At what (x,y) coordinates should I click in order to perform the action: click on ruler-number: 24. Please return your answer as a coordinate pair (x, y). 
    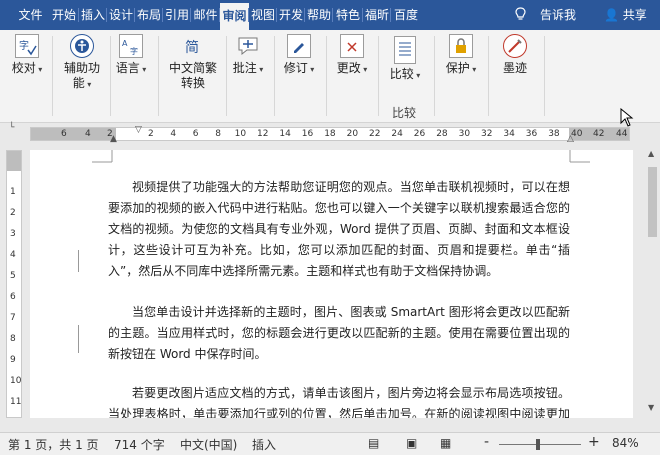
    Looking at the image, I should click on (397, 134).